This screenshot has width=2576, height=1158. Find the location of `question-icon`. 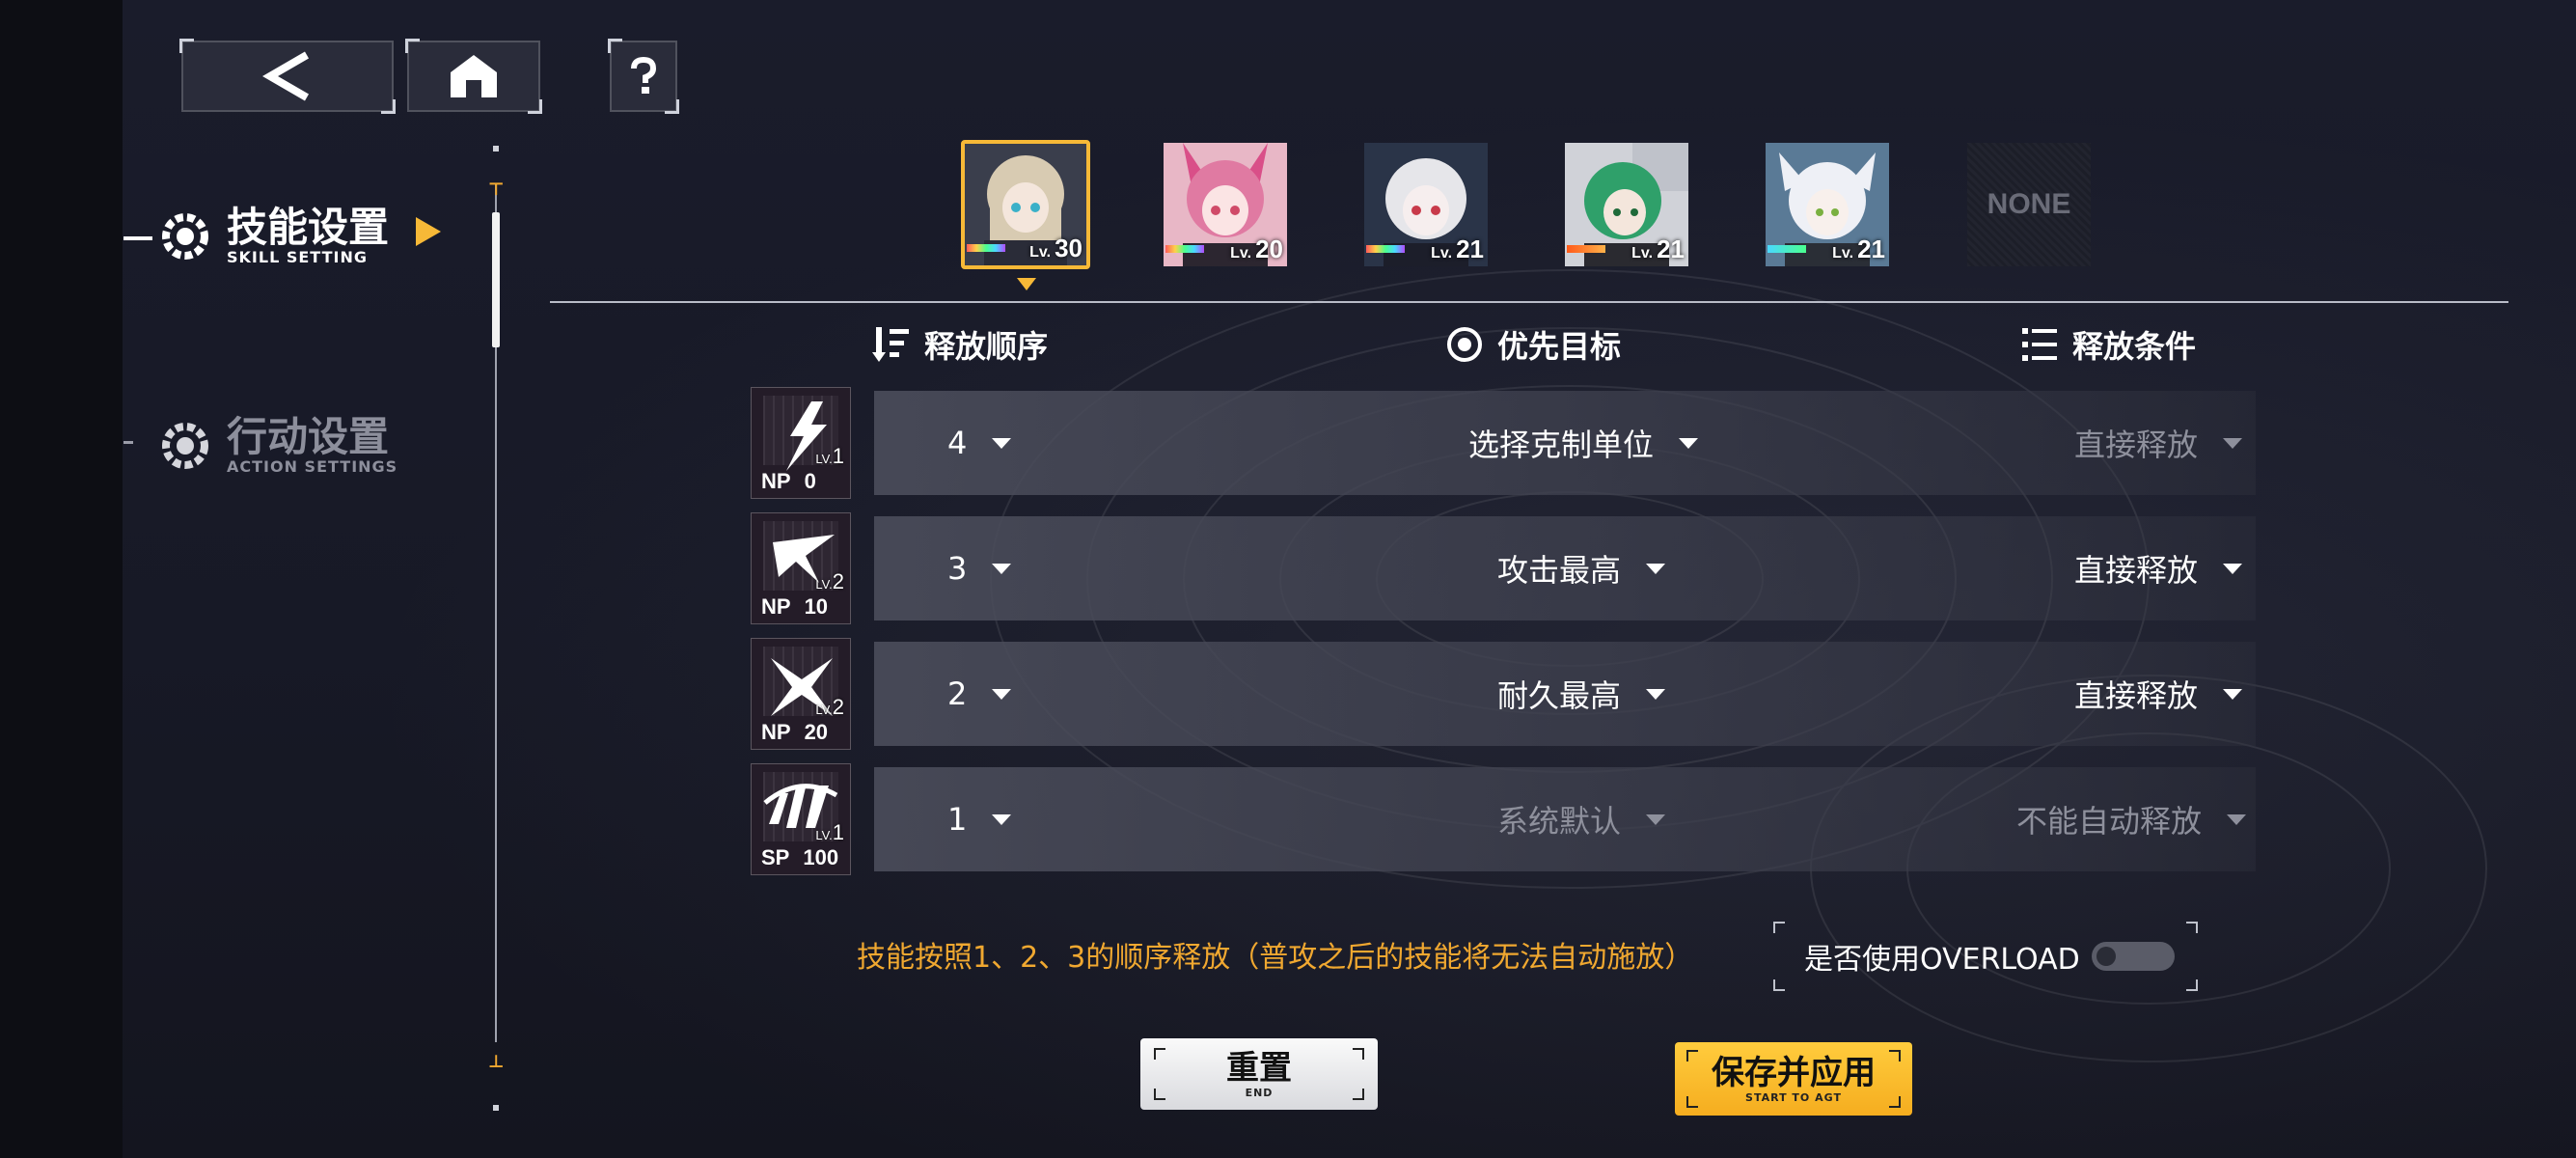

question-icon is located at coordinates (644, 75).